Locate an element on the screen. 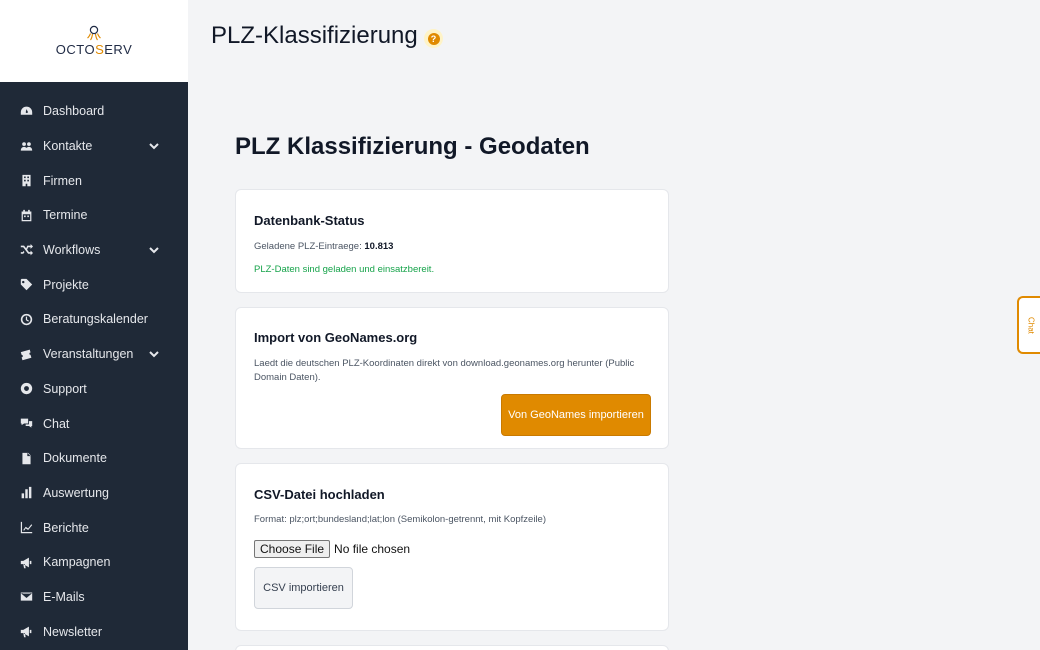 The height and width of the screenshot is (650, 1040). sidebar-item-label: E-Mails is located at coordinates (64, 596).